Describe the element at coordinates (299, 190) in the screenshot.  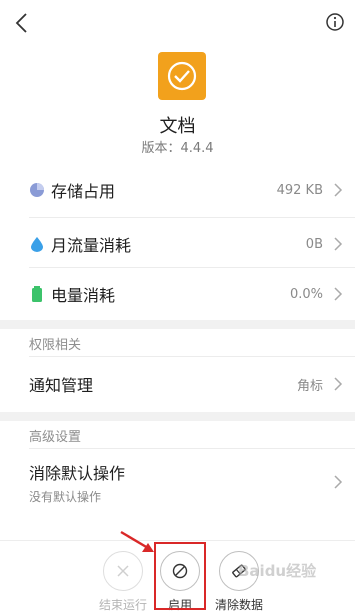
I see `storage-value: 492 KB` at that location.